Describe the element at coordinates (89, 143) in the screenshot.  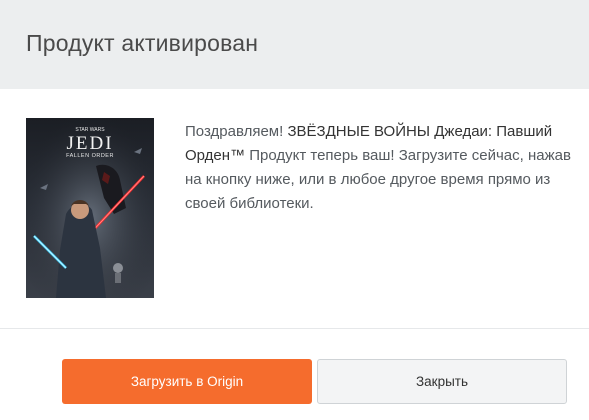
I see `cover-logo-main: JEDI` at that location.